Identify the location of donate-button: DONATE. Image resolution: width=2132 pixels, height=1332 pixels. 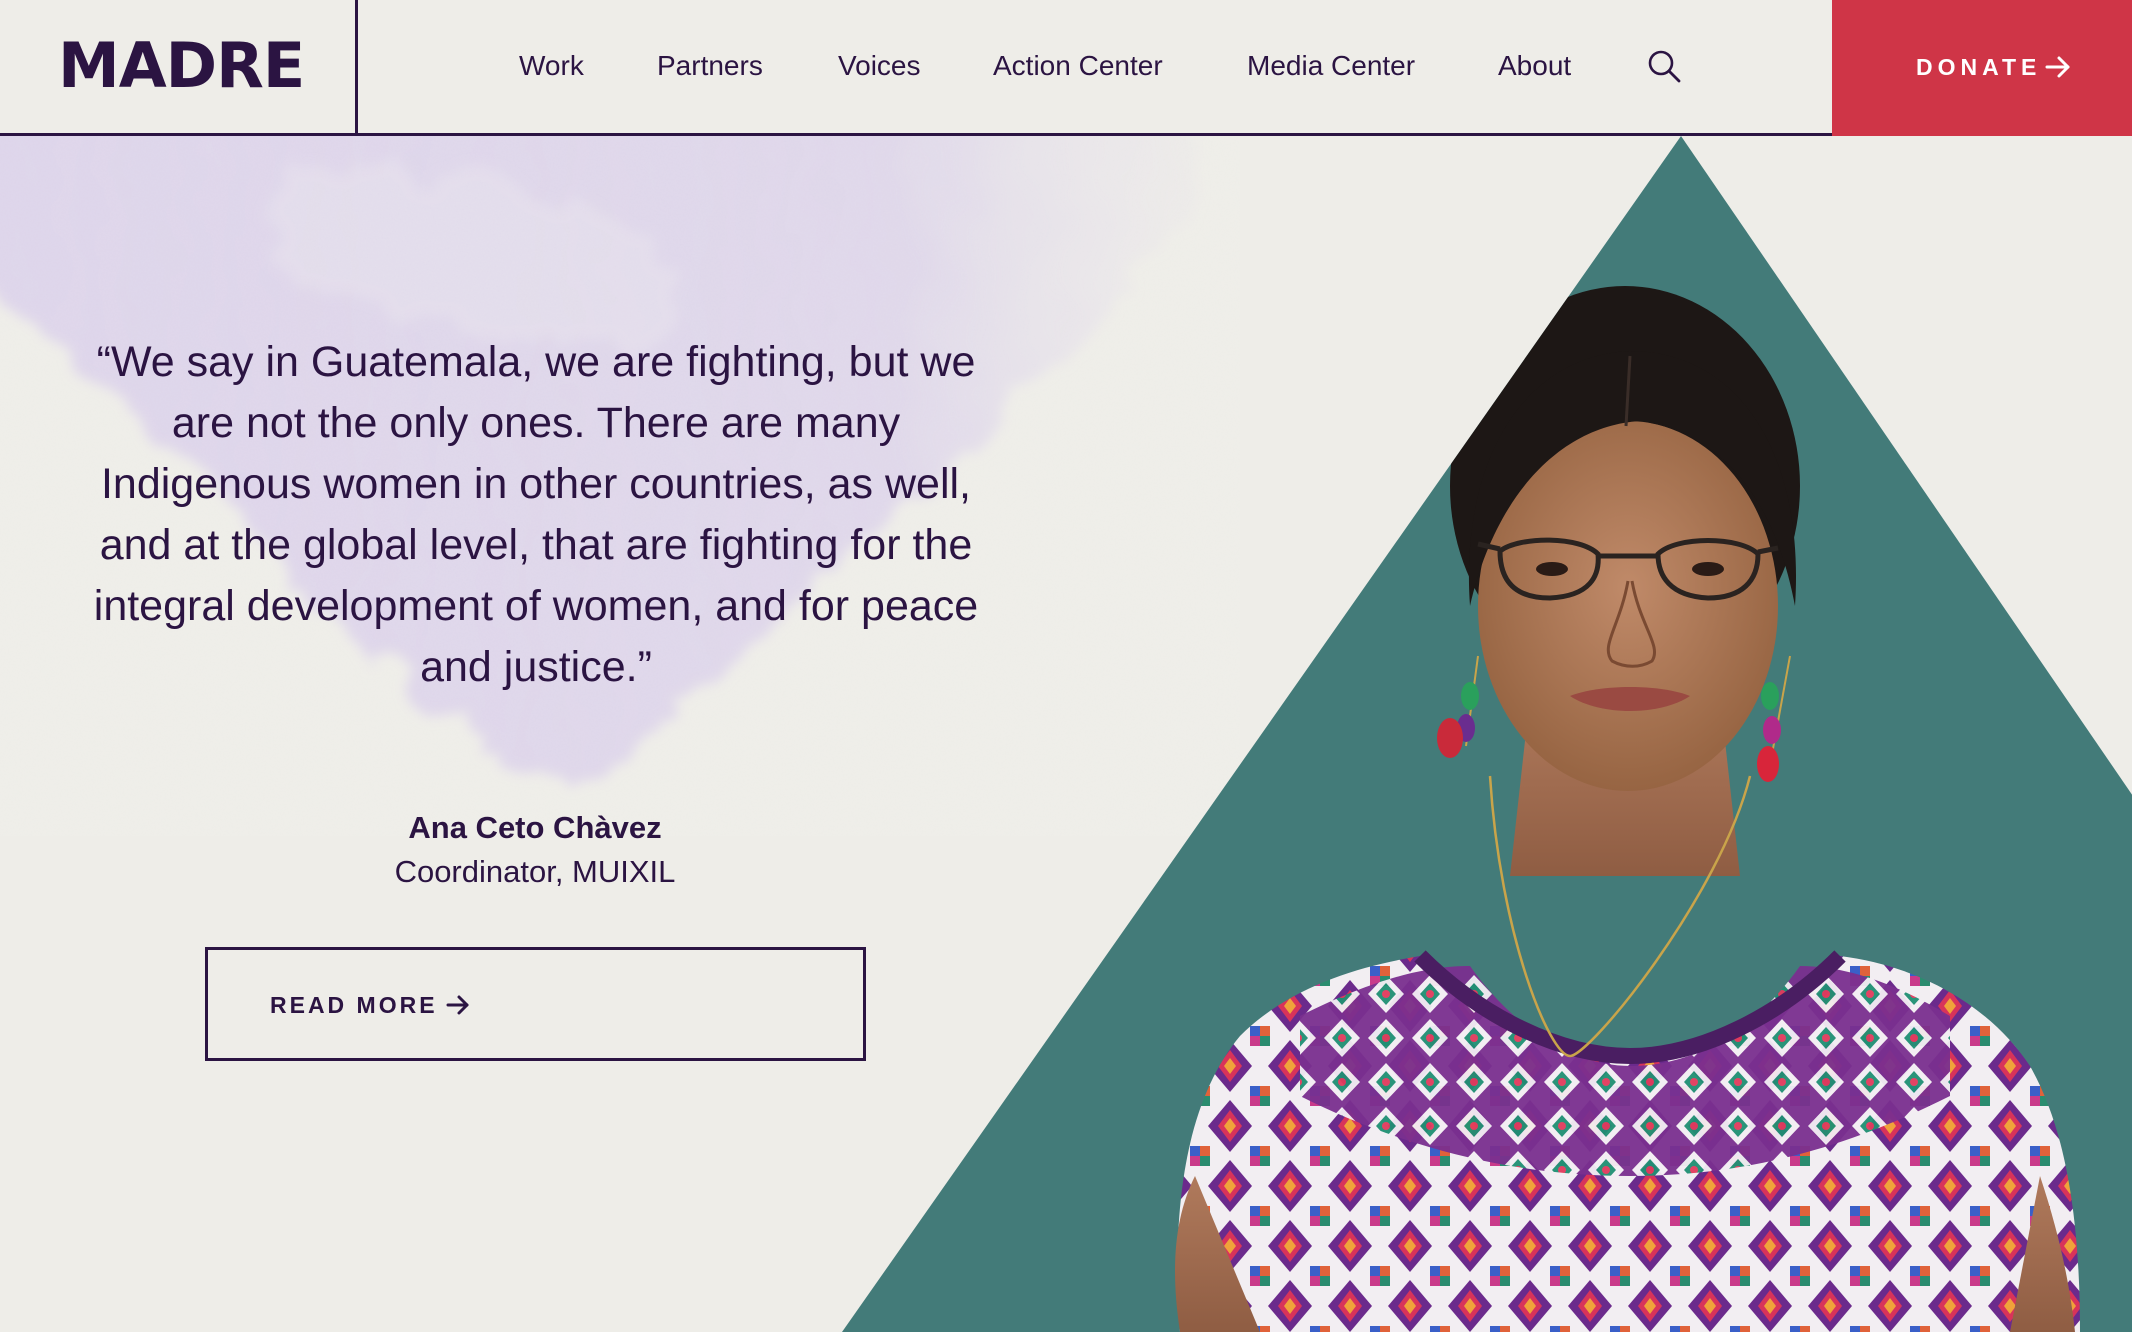
(1982, 68).